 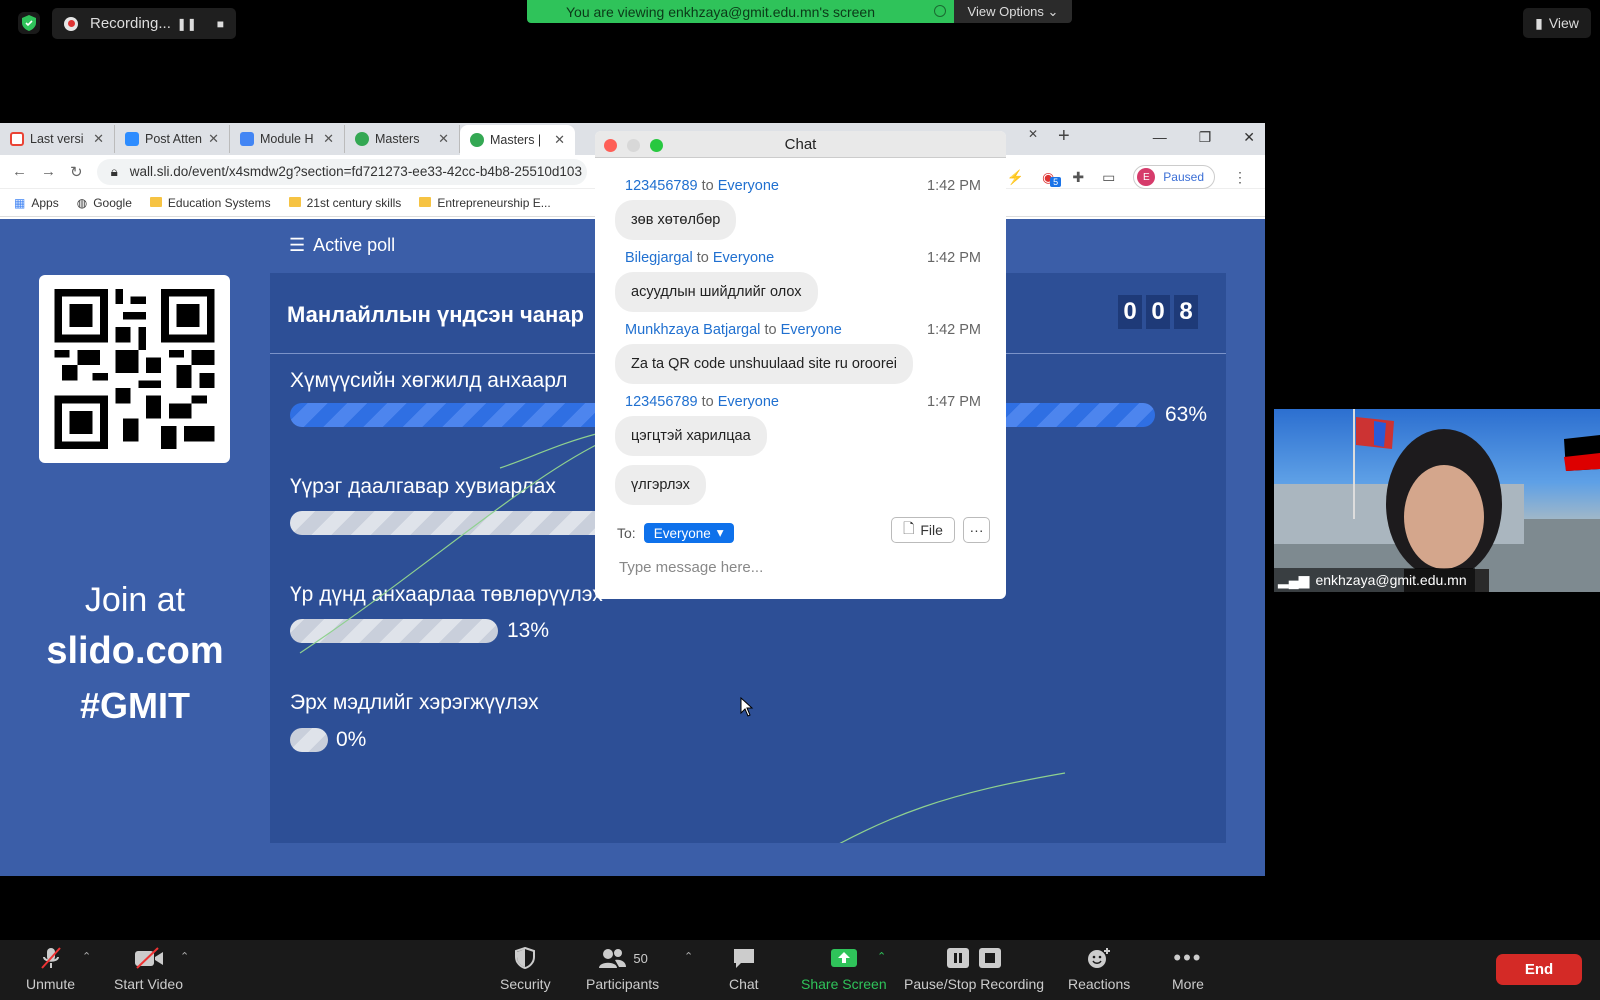 What do you see at coordinates (344, 203) in the screenshot?
I see `bookmark-folder: 21st century skills` at bounding box center [344, 203].